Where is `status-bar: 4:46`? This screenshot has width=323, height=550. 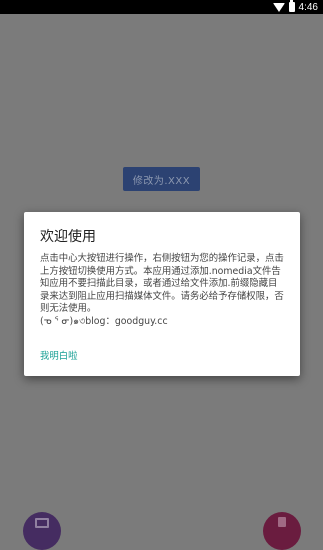 status-bar: 4:46 is located at coordinates (161, 7).